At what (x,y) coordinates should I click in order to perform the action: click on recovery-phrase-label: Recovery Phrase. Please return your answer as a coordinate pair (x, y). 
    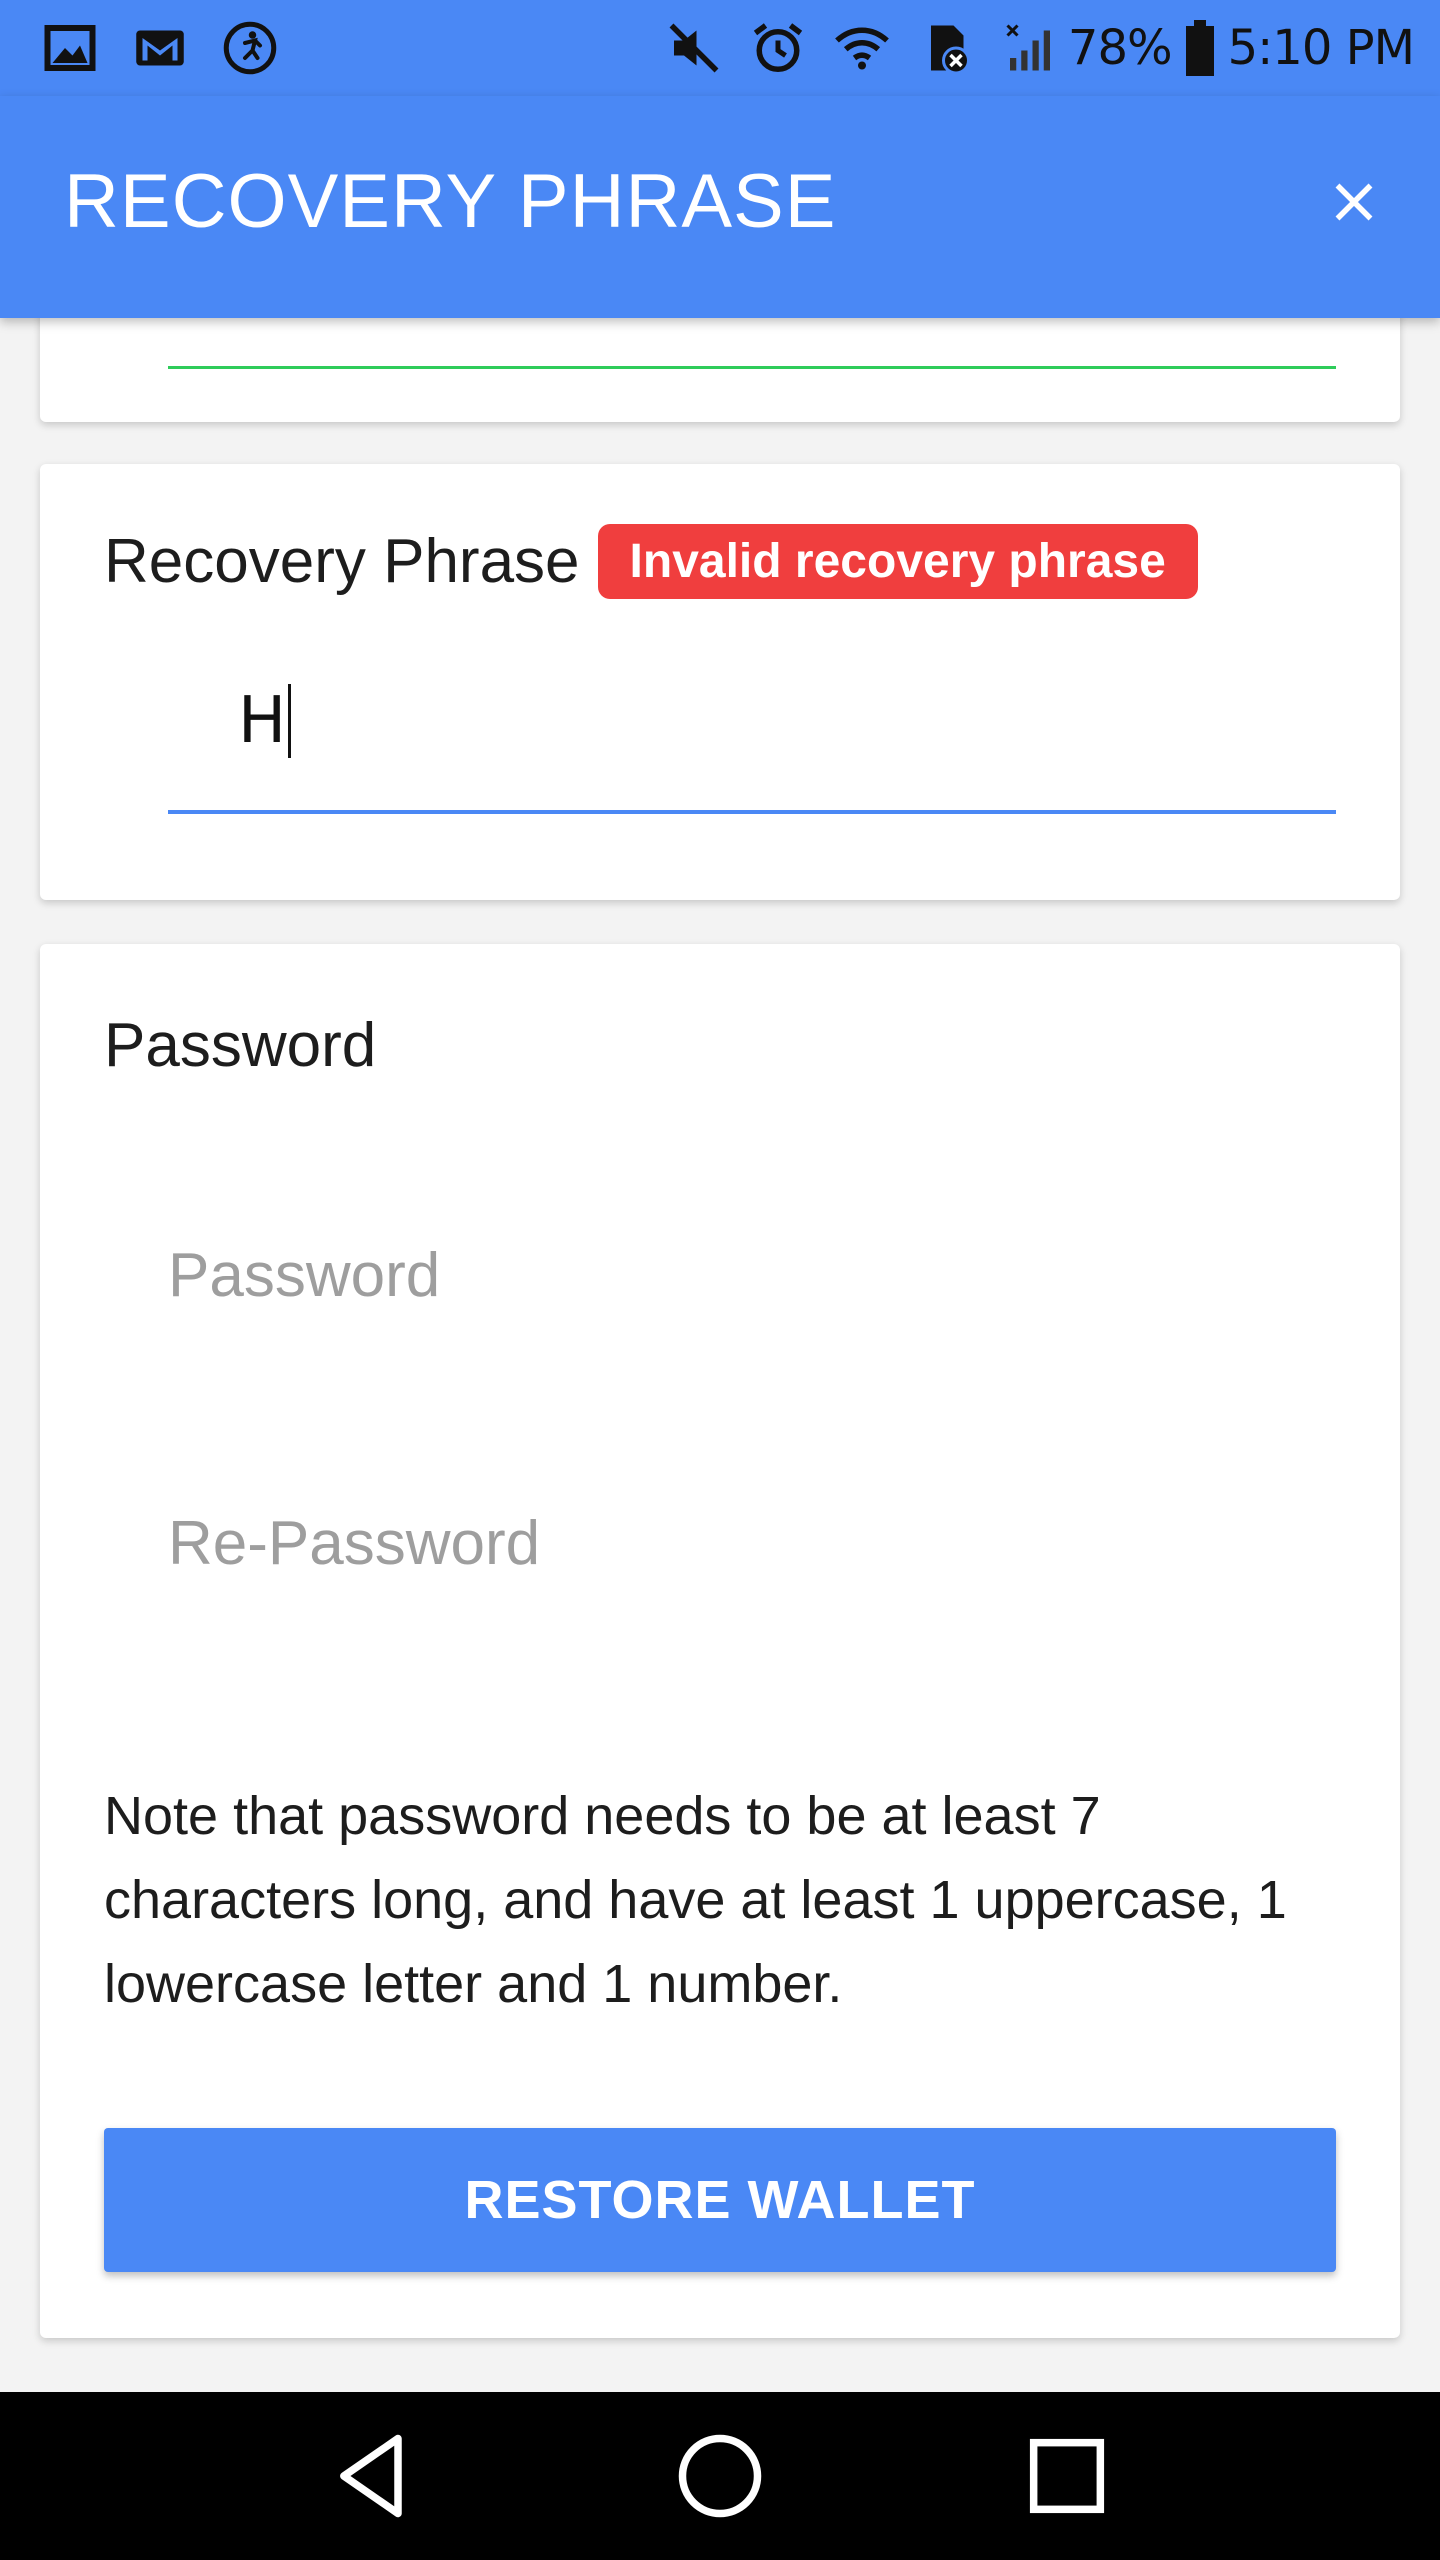
    Looking at the image, I should click on (342, 561).